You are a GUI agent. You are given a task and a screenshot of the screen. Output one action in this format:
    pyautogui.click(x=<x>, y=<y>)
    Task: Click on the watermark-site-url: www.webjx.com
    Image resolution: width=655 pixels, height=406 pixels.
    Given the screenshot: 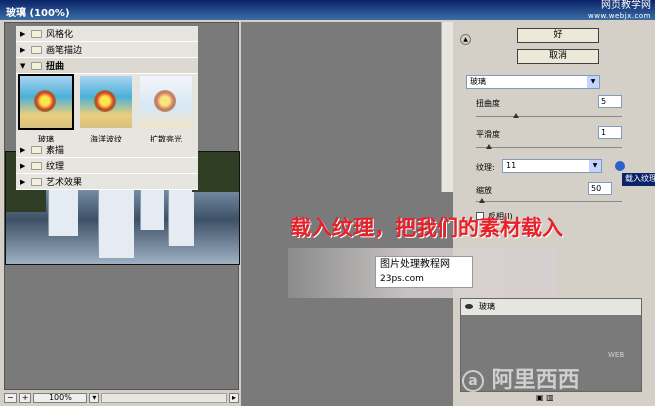 What is the action you would take?
    pyautogui.click(x=619, y=16)
    